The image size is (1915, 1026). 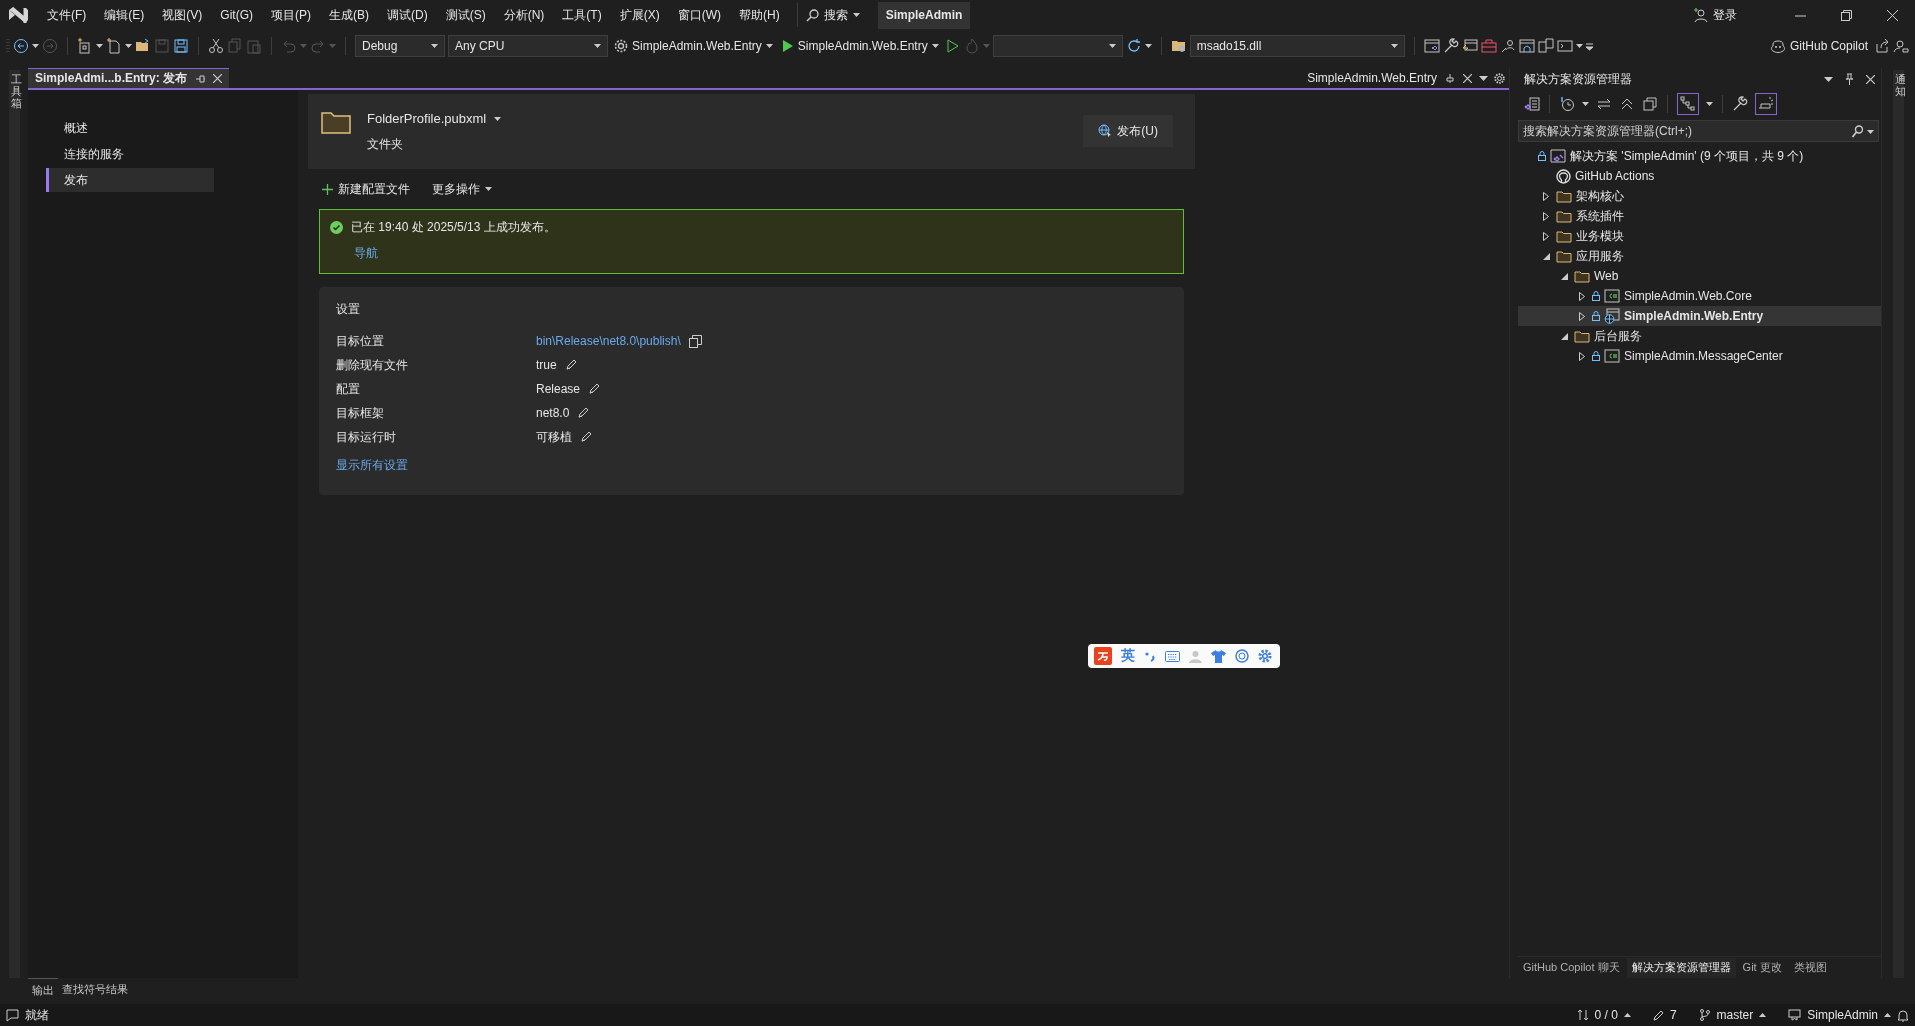 I want to click on menu-item: 测试(S), so click(x=465, y=15).